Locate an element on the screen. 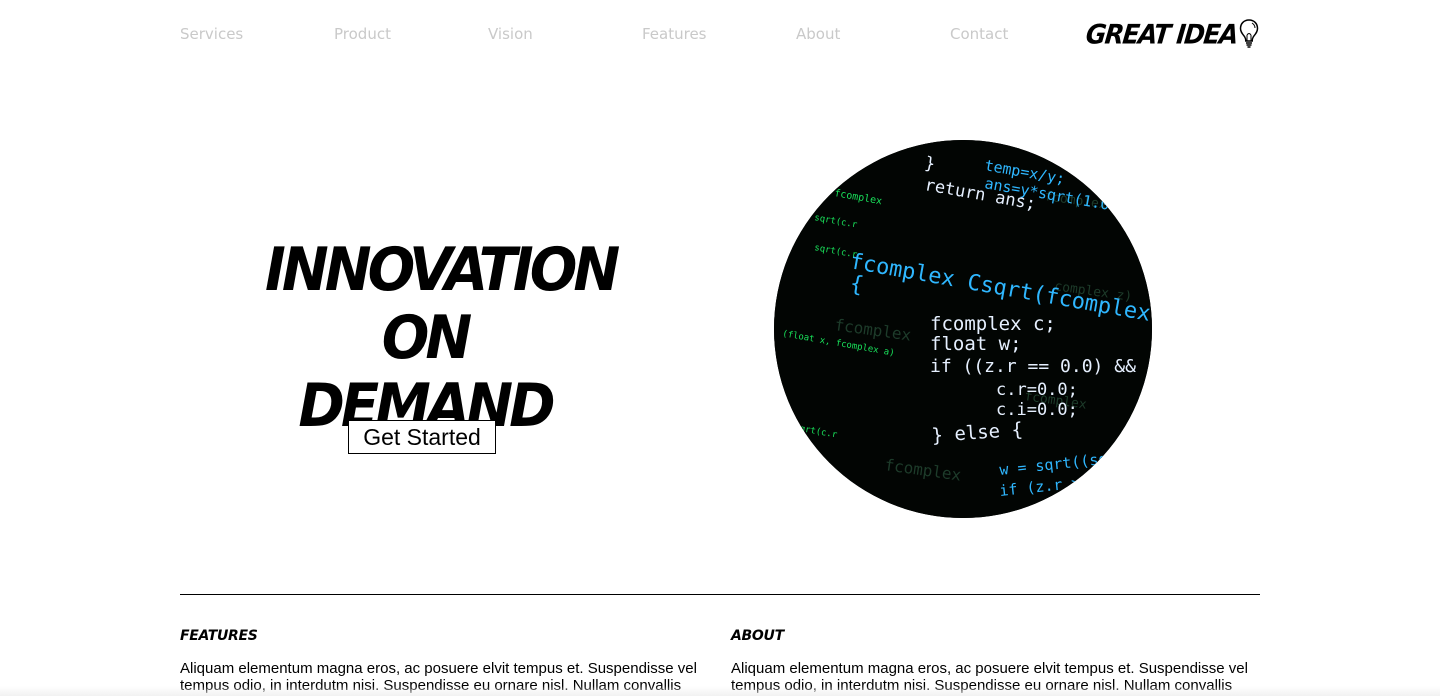  section-divider is located at coordinates (720, 594).